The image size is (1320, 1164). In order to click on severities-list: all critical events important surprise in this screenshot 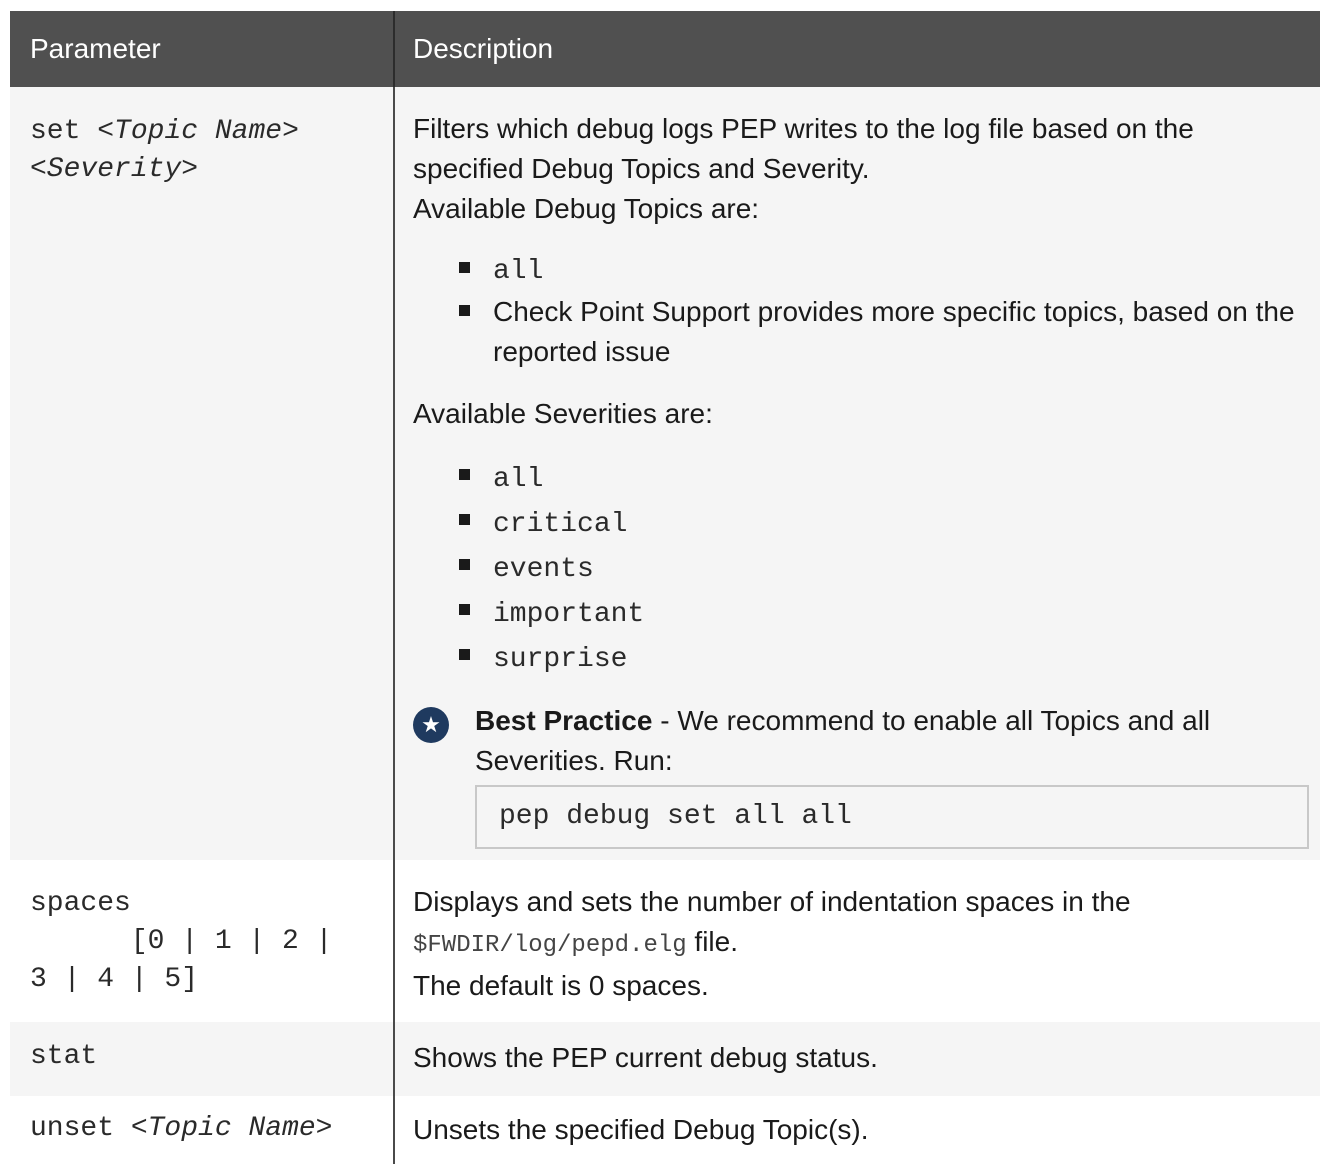, I will do `click(861, 568)`.